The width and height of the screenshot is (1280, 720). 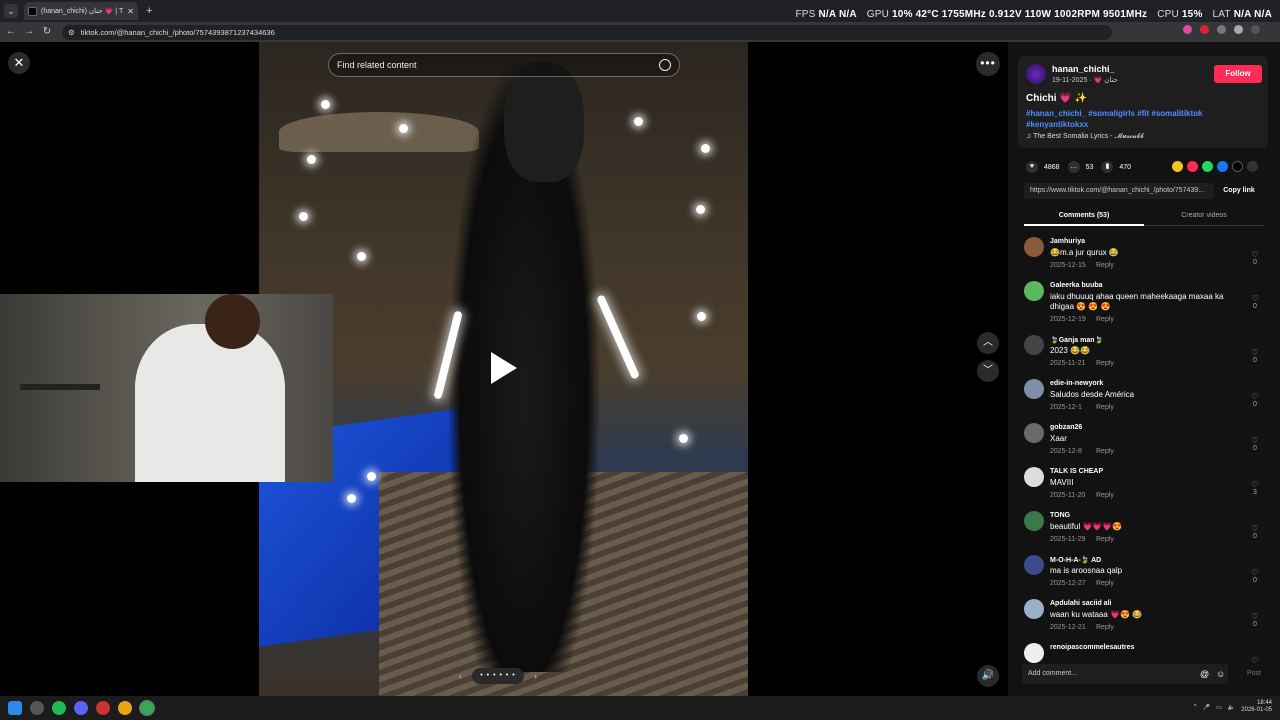 I want to click on commenter-name: gobzan26, so click(x=1066, y=427).